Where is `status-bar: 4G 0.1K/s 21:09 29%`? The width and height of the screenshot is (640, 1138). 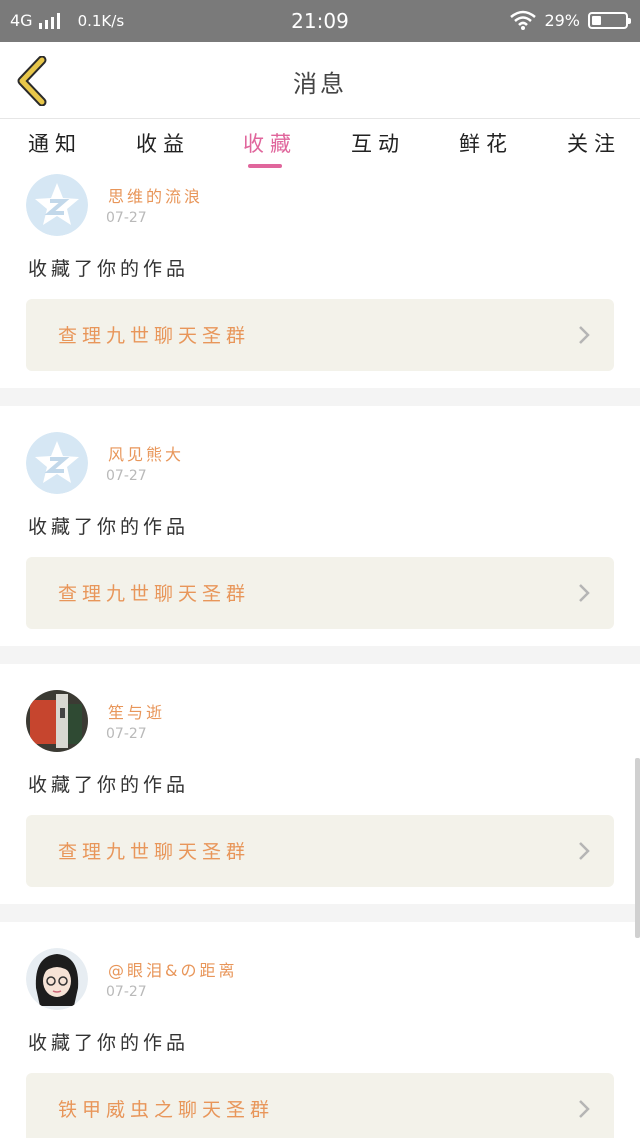 status-bar: 4G 0.1K/s 21:09 29% is located at coordinates (320, 21).